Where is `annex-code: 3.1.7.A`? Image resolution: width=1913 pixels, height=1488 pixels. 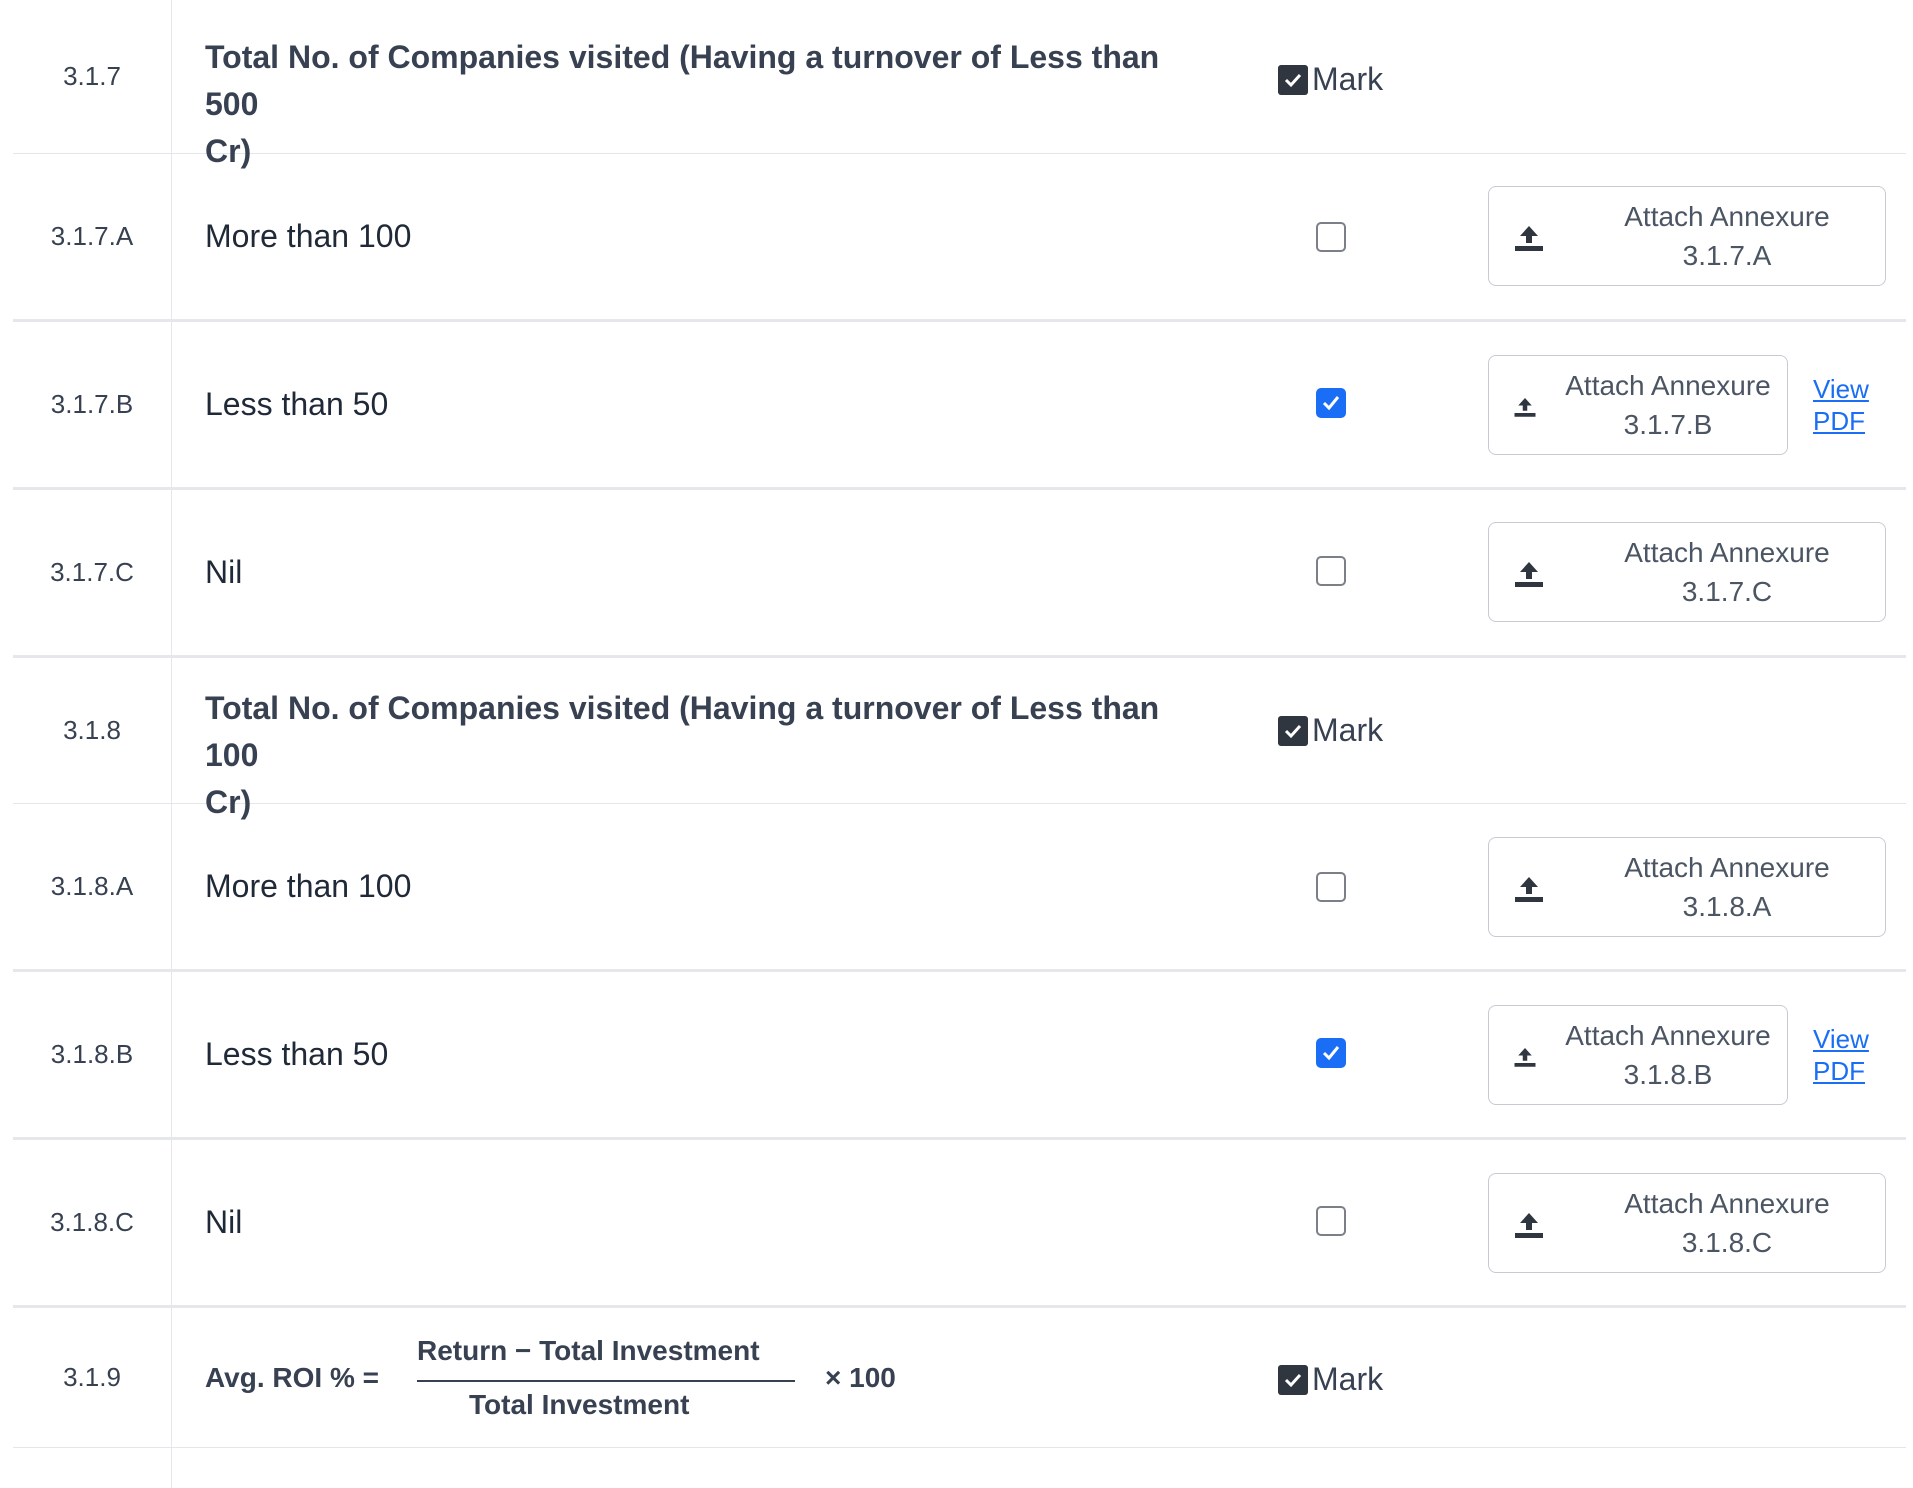 annex-code: 3.1.7.A is located at coordinates (1727, 255).